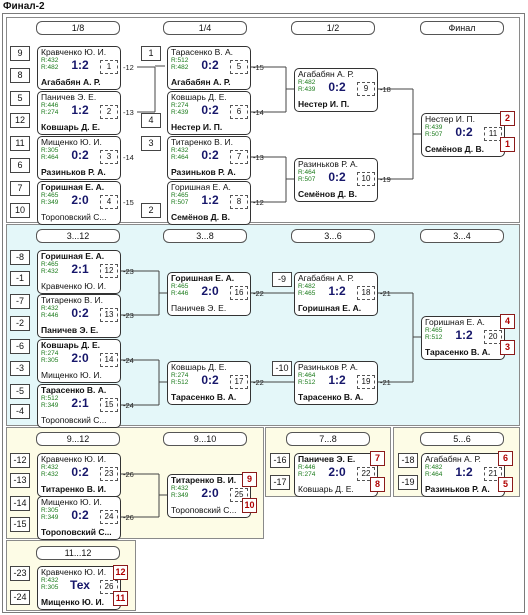 Image resolution: width=528 pixels, height=615 pixels. What do you see at coordinates (408, 460) in the screenshot?
I see `seed-number: -18` at bounding box center [408, 460].